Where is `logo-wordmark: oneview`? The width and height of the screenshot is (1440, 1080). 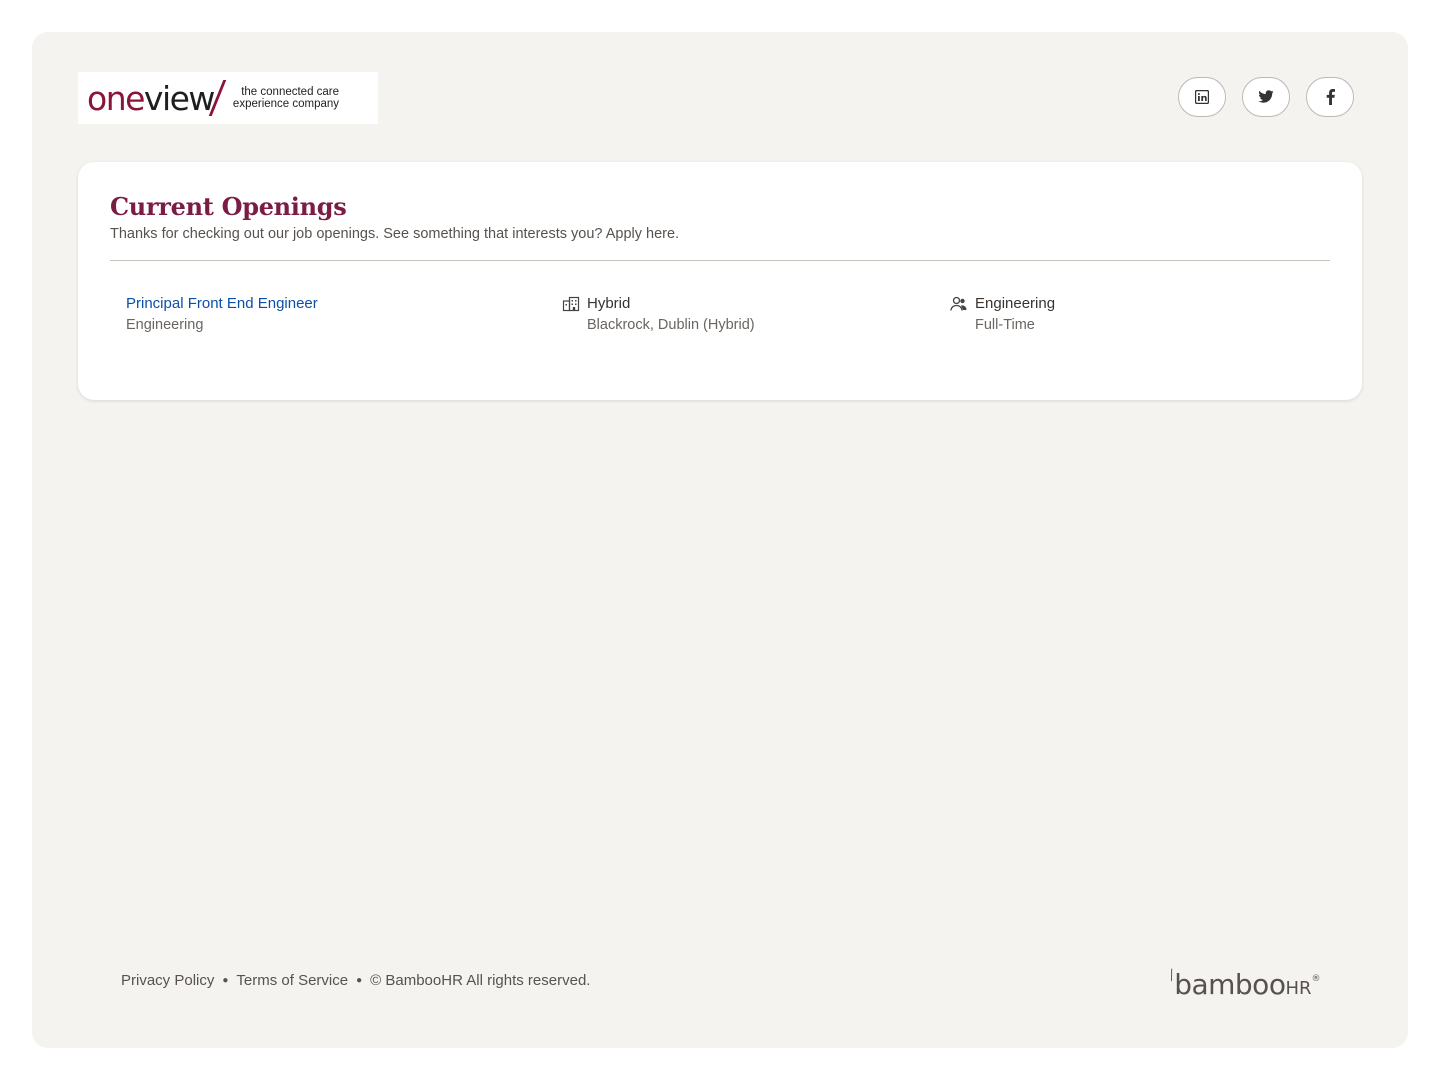
logo-wordmark: oneview is located at coordinates (151, 98).